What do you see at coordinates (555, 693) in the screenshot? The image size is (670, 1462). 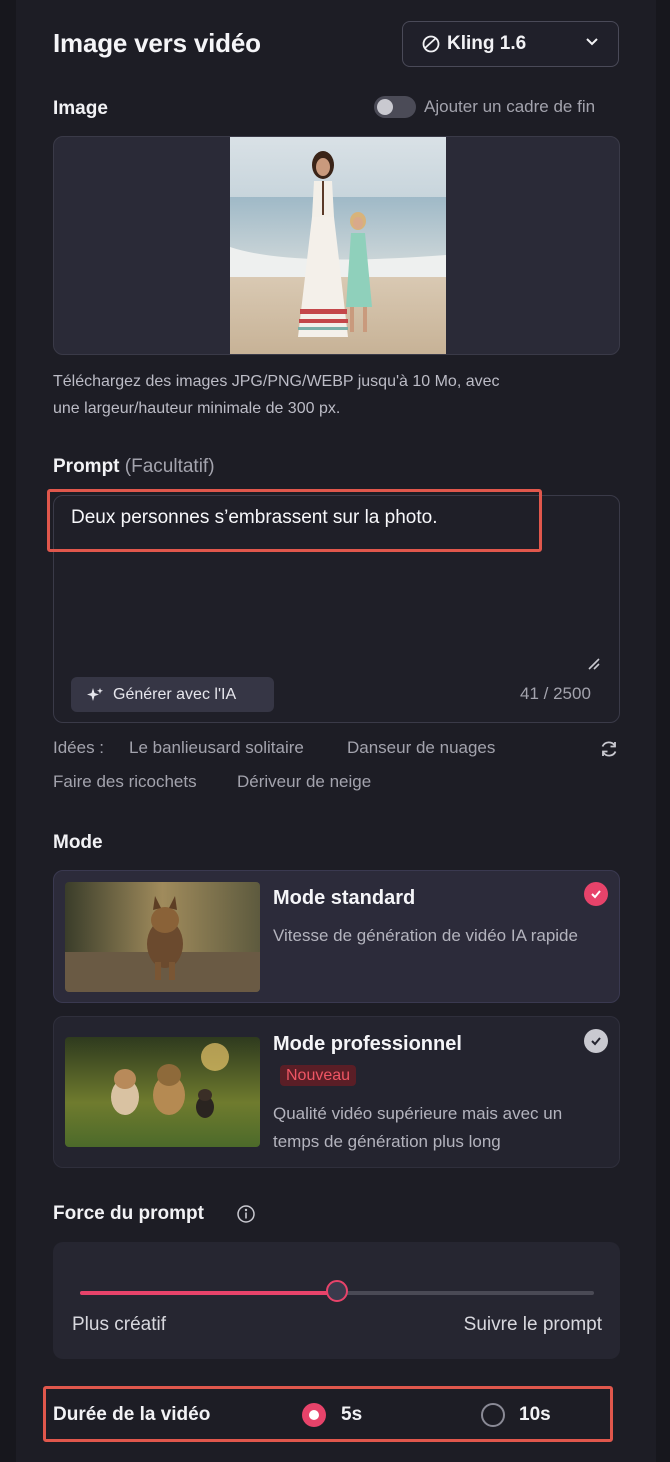 I see `character-counter: 41 / 2500` at bounding box center [555, 693].